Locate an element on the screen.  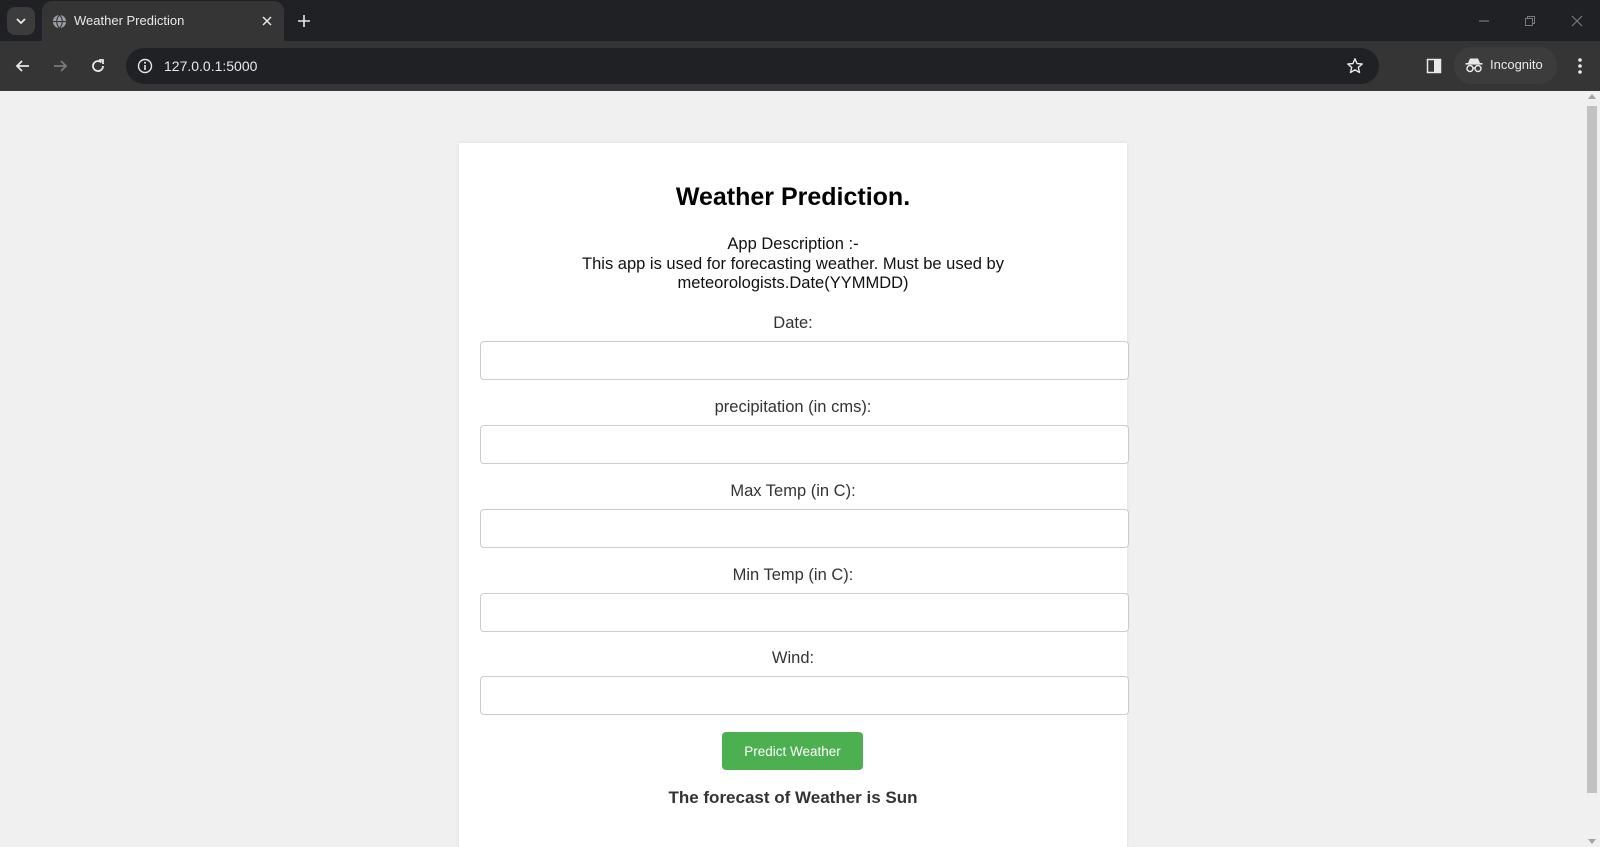
forecast-result: The forecast of Weather is Sun is located at coordinates (793, 797).